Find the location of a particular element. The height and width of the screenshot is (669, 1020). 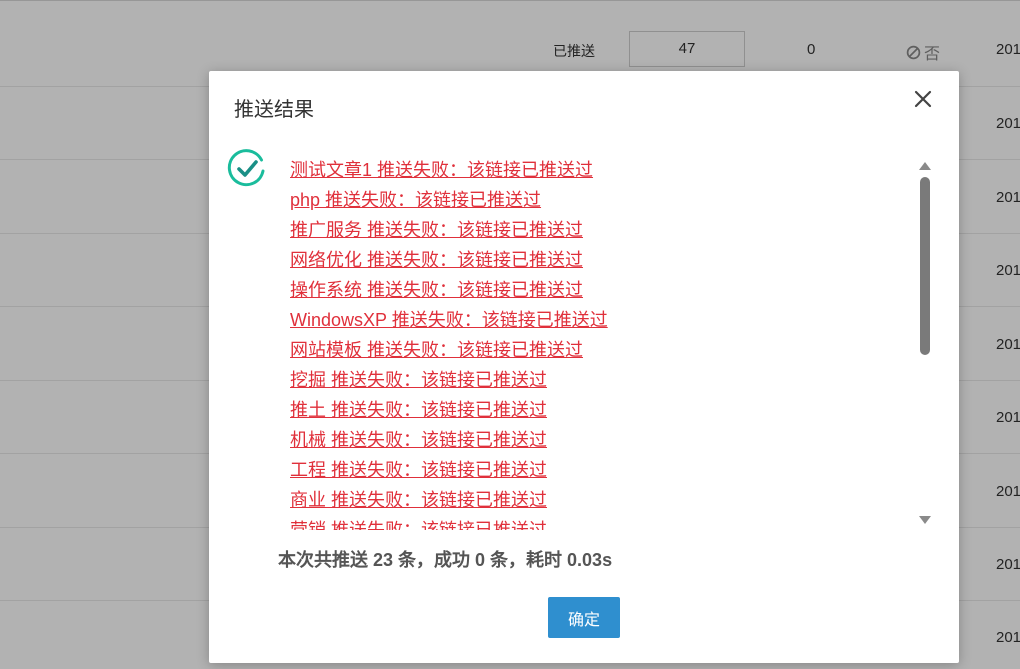

scrollbar-thumb is located at coordinates (925, 266).